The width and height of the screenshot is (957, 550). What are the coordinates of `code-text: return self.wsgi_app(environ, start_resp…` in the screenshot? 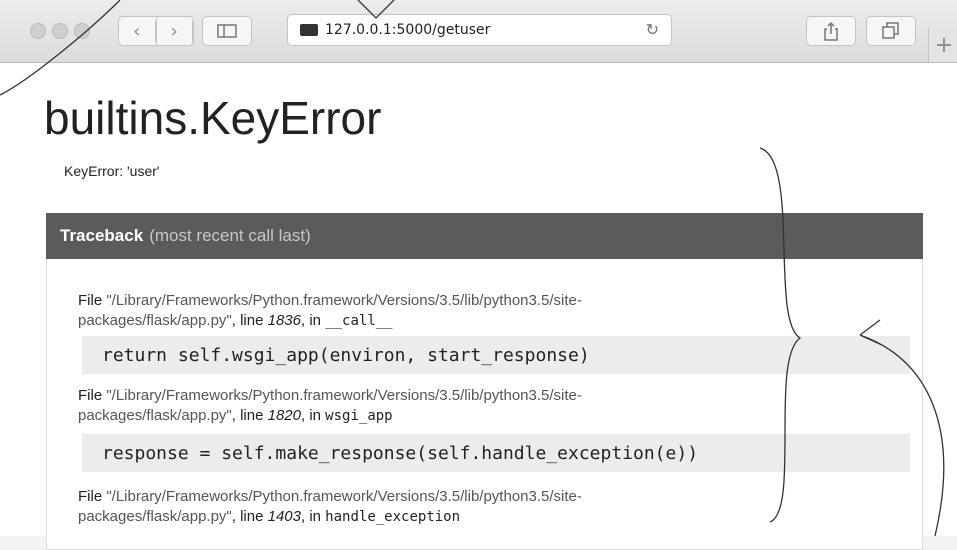 It's located at (346, 355).